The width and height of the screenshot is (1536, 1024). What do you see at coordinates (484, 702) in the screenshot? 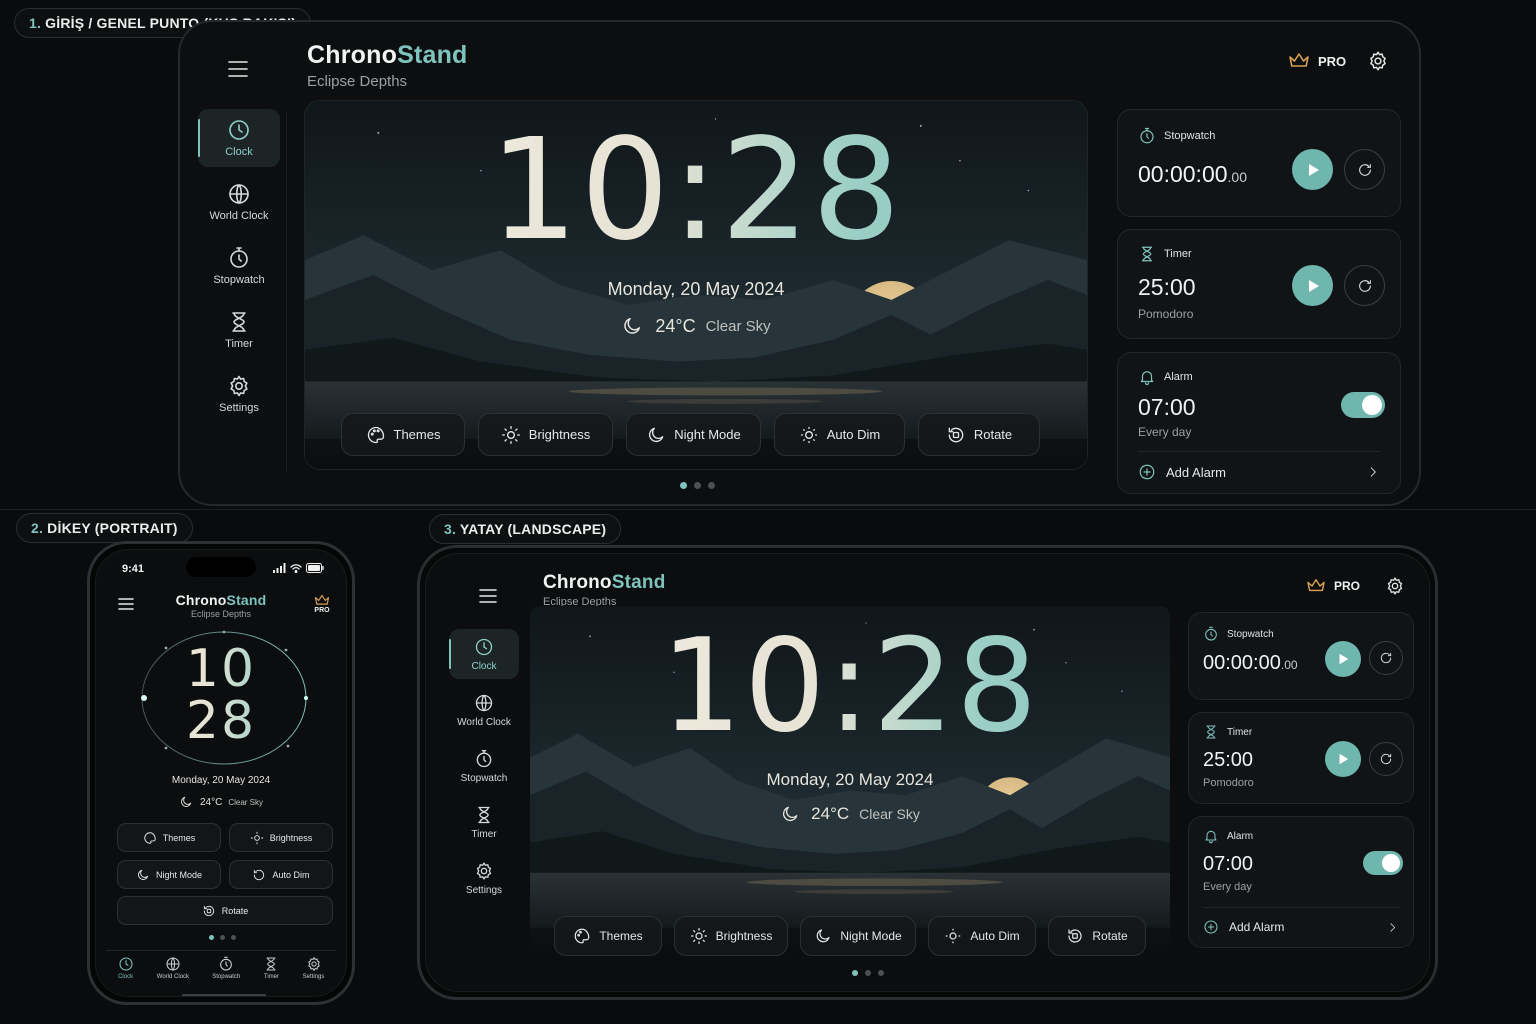
I see `globe-icon` at bounding box center [484, 702].